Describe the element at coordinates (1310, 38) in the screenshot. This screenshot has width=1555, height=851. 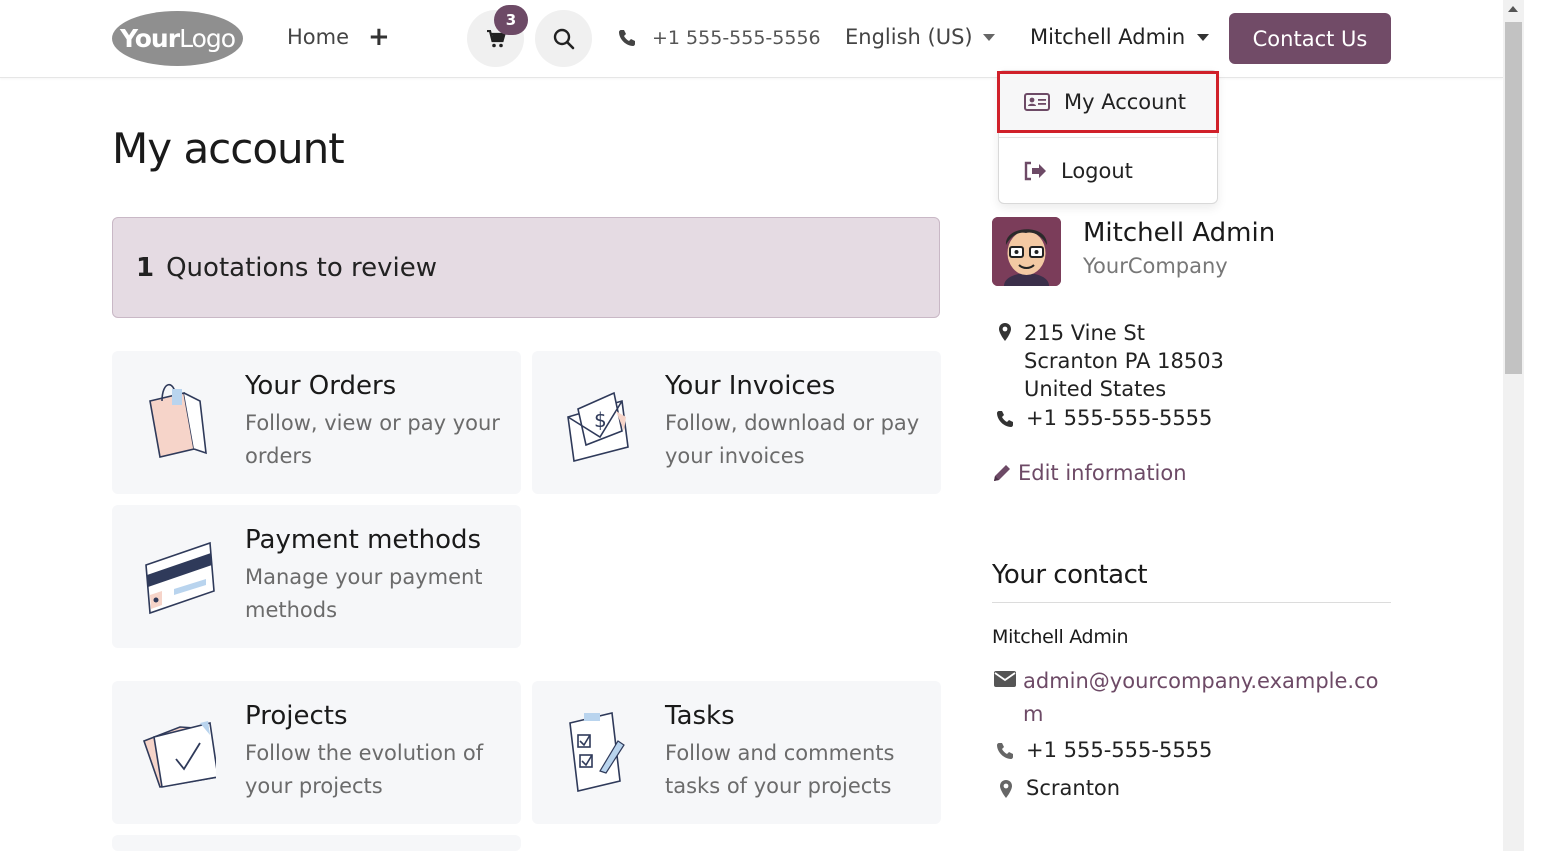
I see `contact-us-button: Contact Us` at that location.